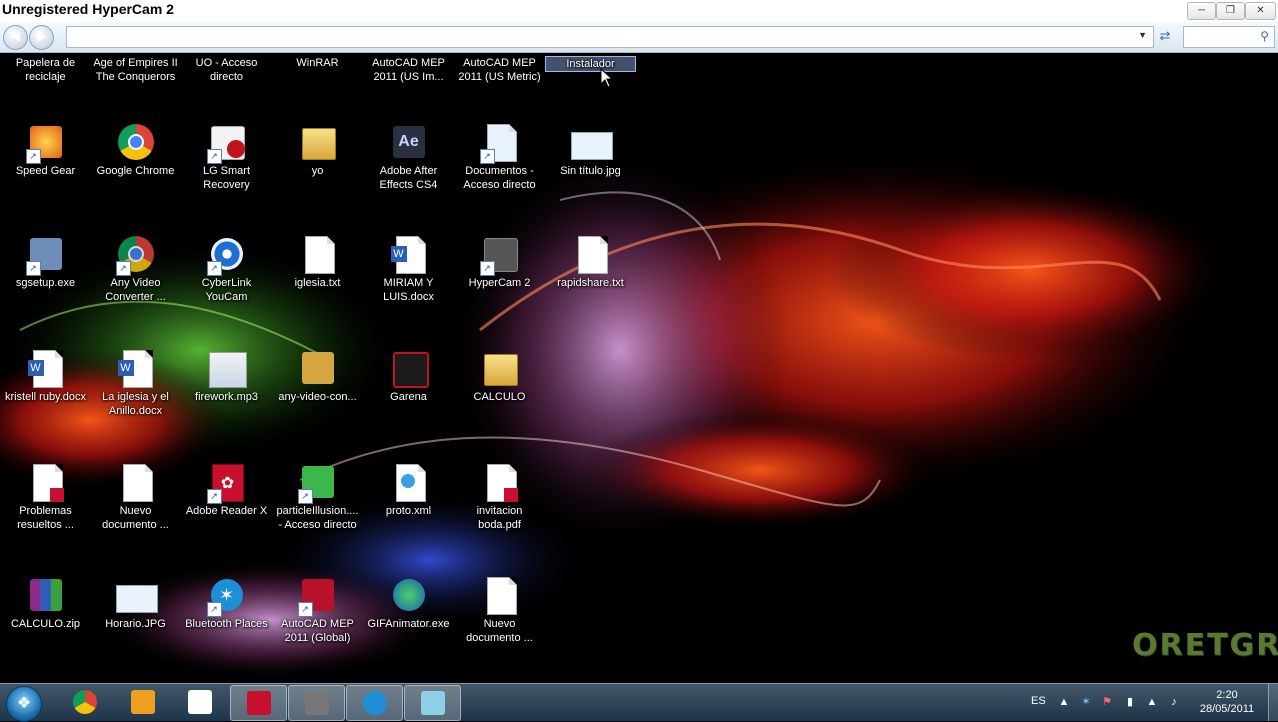 The height and width of the screenshot is (722, 1278). I want to click on language-indicator: ES, so click(1038, 701).